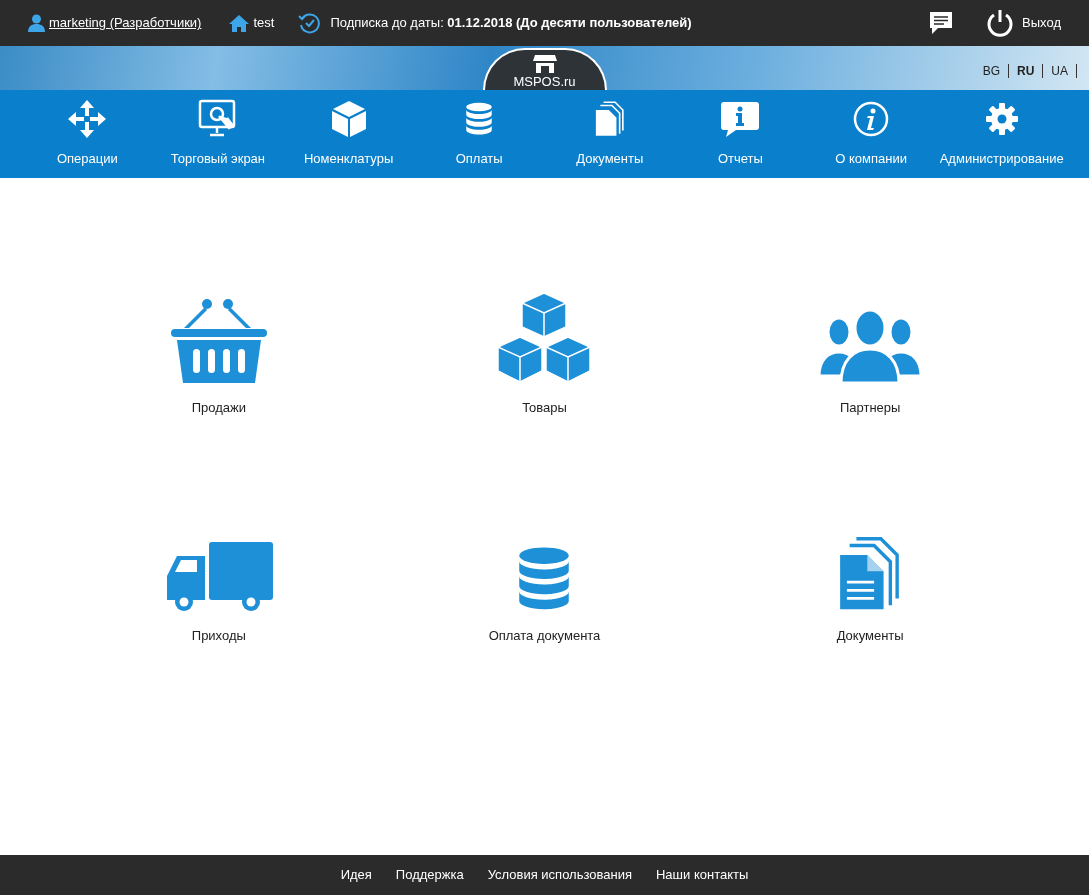 This screenshot has width=1089, height=895. I want to click on store-name: test, so click(264, 23).